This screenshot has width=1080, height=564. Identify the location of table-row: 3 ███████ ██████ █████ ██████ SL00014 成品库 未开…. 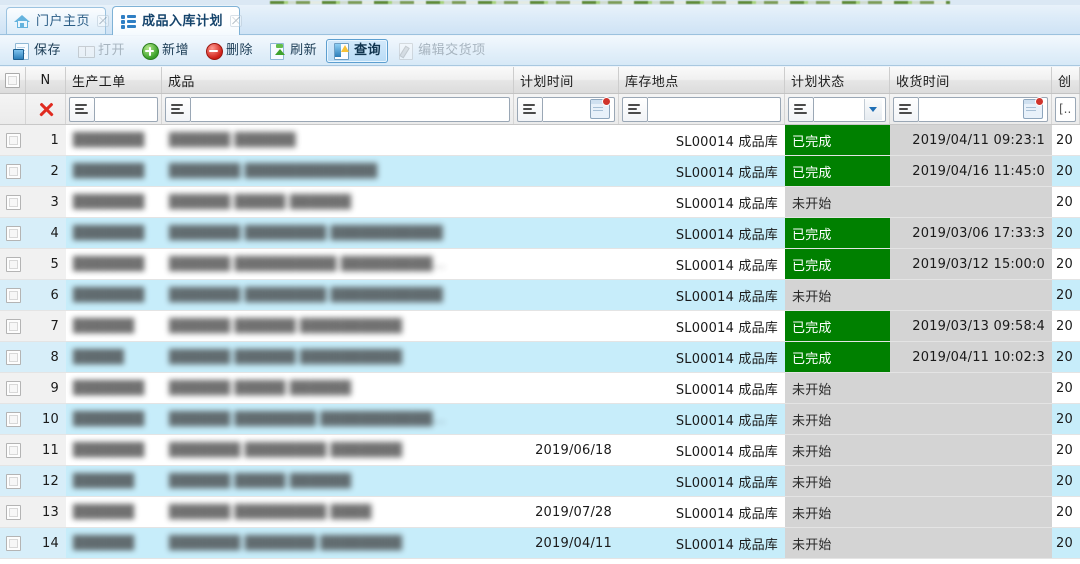
(540, 202).